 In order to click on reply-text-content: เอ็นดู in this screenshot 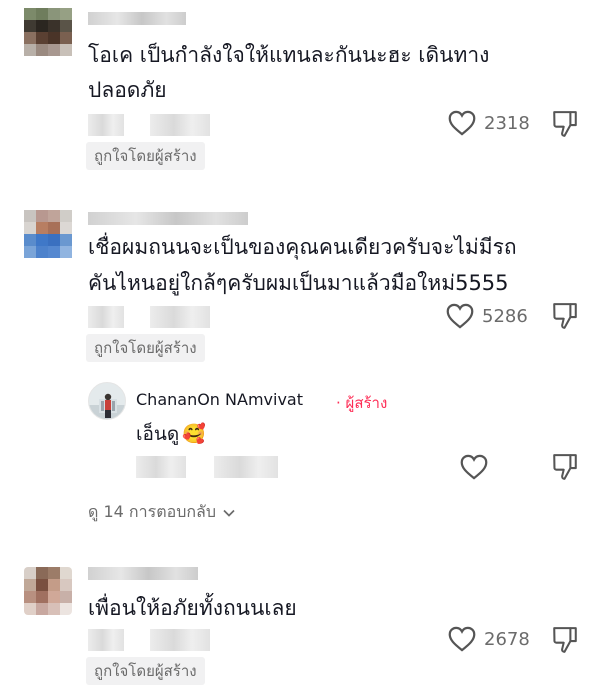, I will do `click(158, 434)`.